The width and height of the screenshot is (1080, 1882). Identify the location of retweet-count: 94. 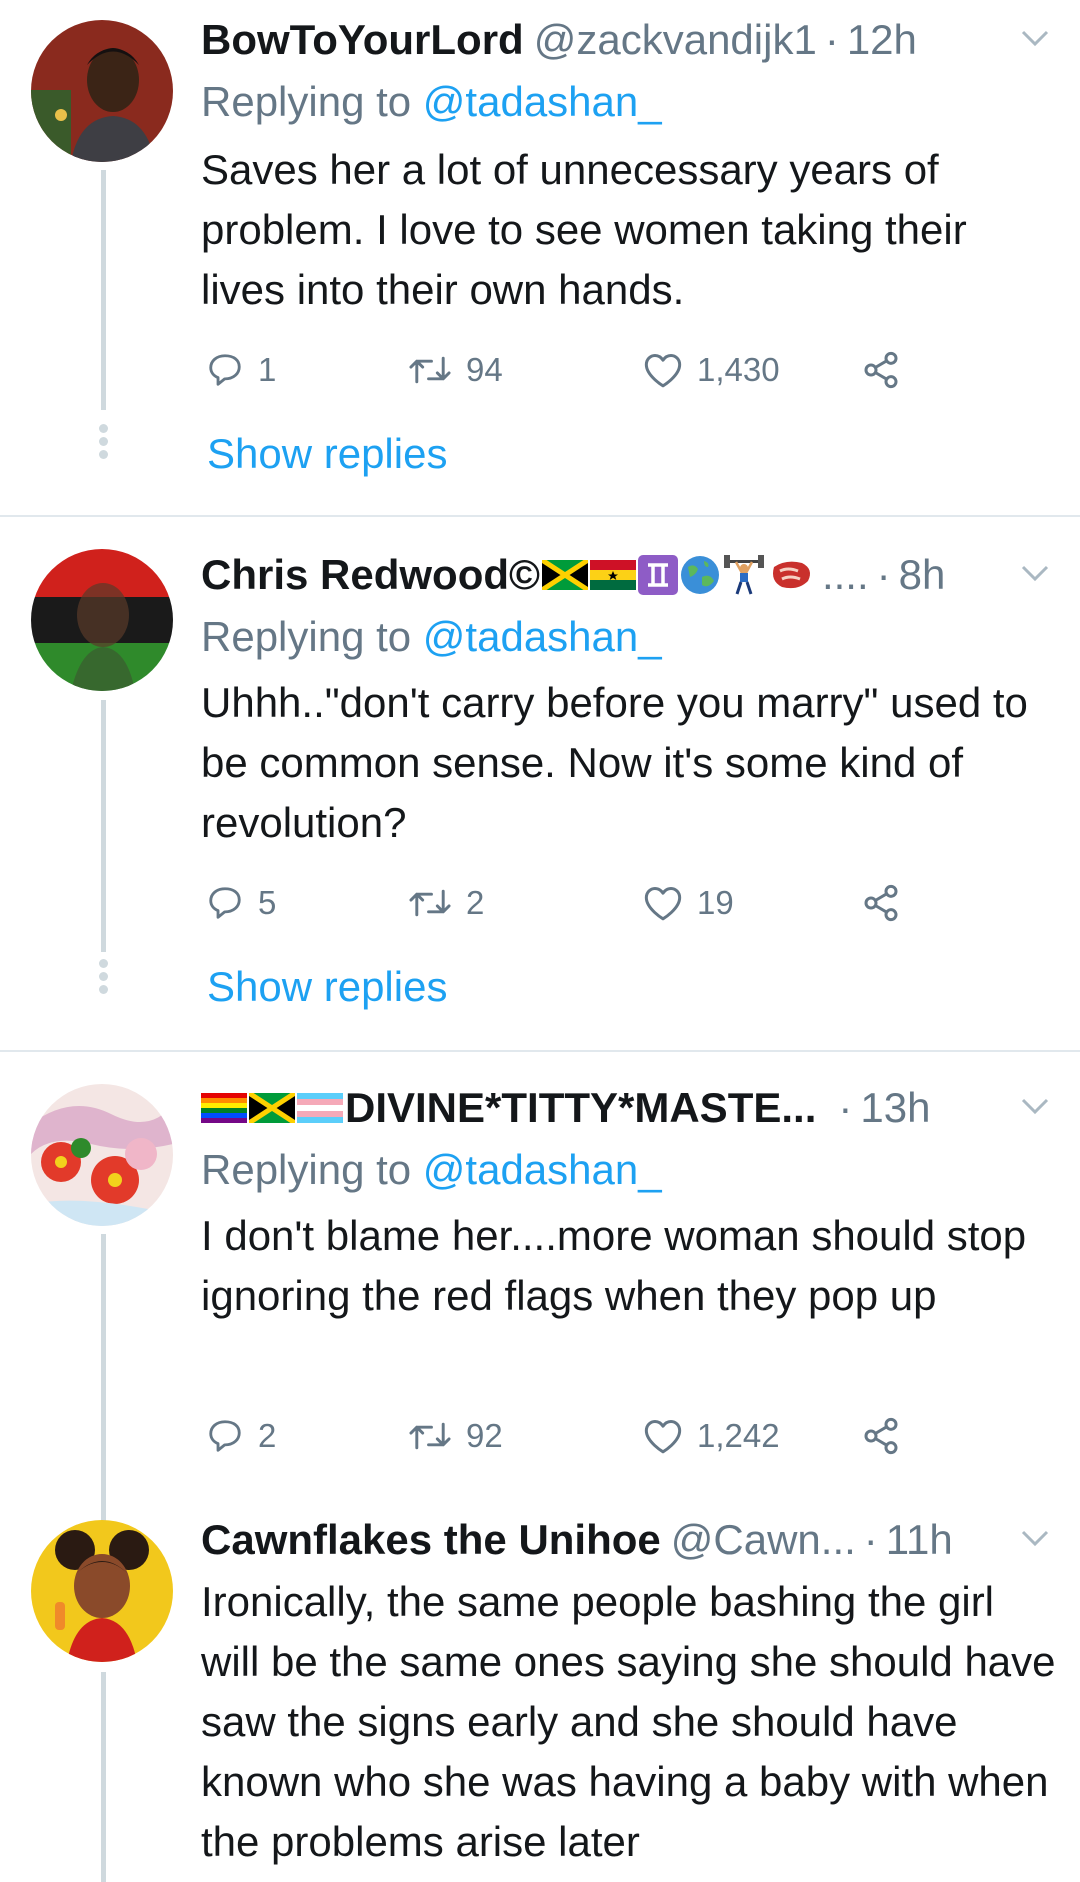
(484, 369).